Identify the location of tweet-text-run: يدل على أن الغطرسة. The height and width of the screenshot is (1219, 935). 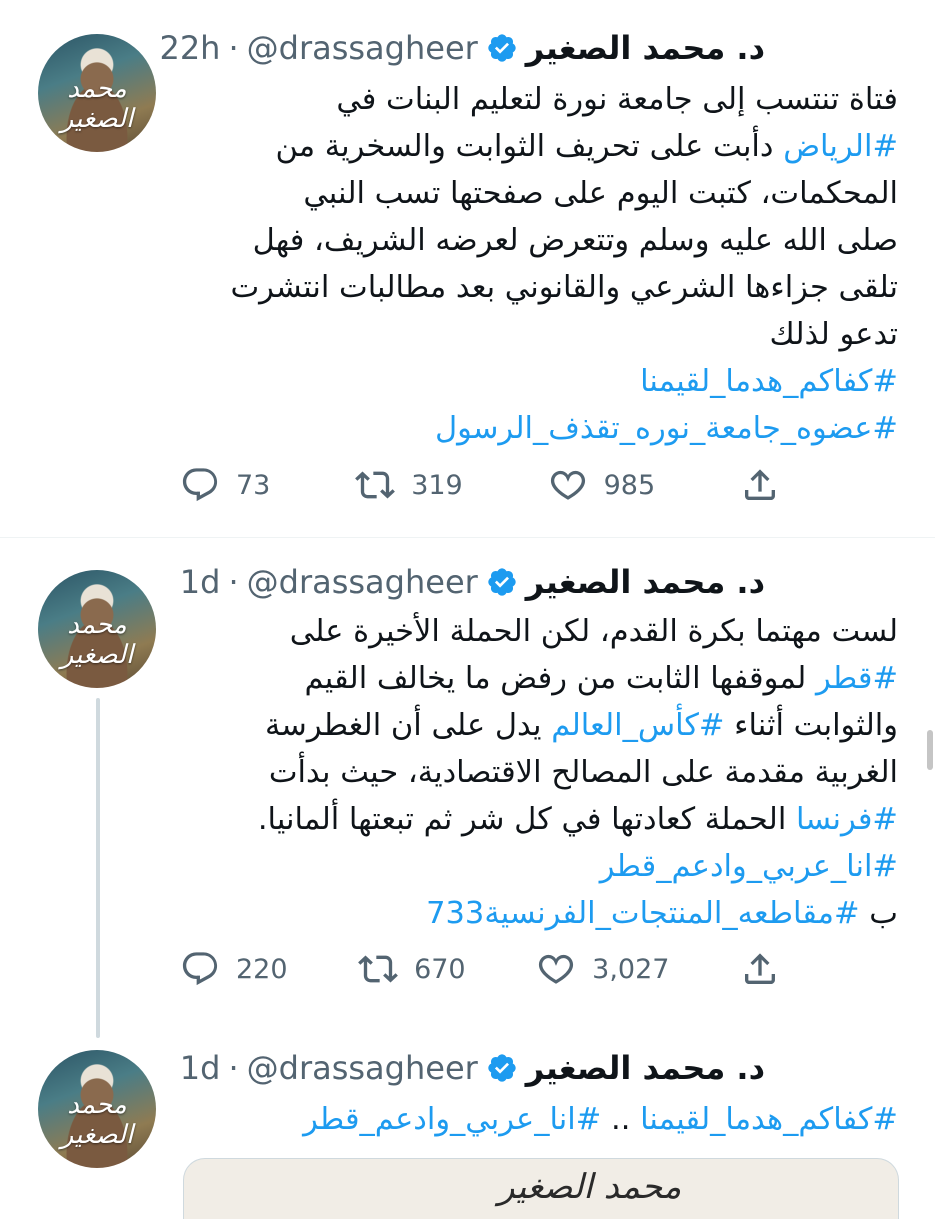
(408, 725).